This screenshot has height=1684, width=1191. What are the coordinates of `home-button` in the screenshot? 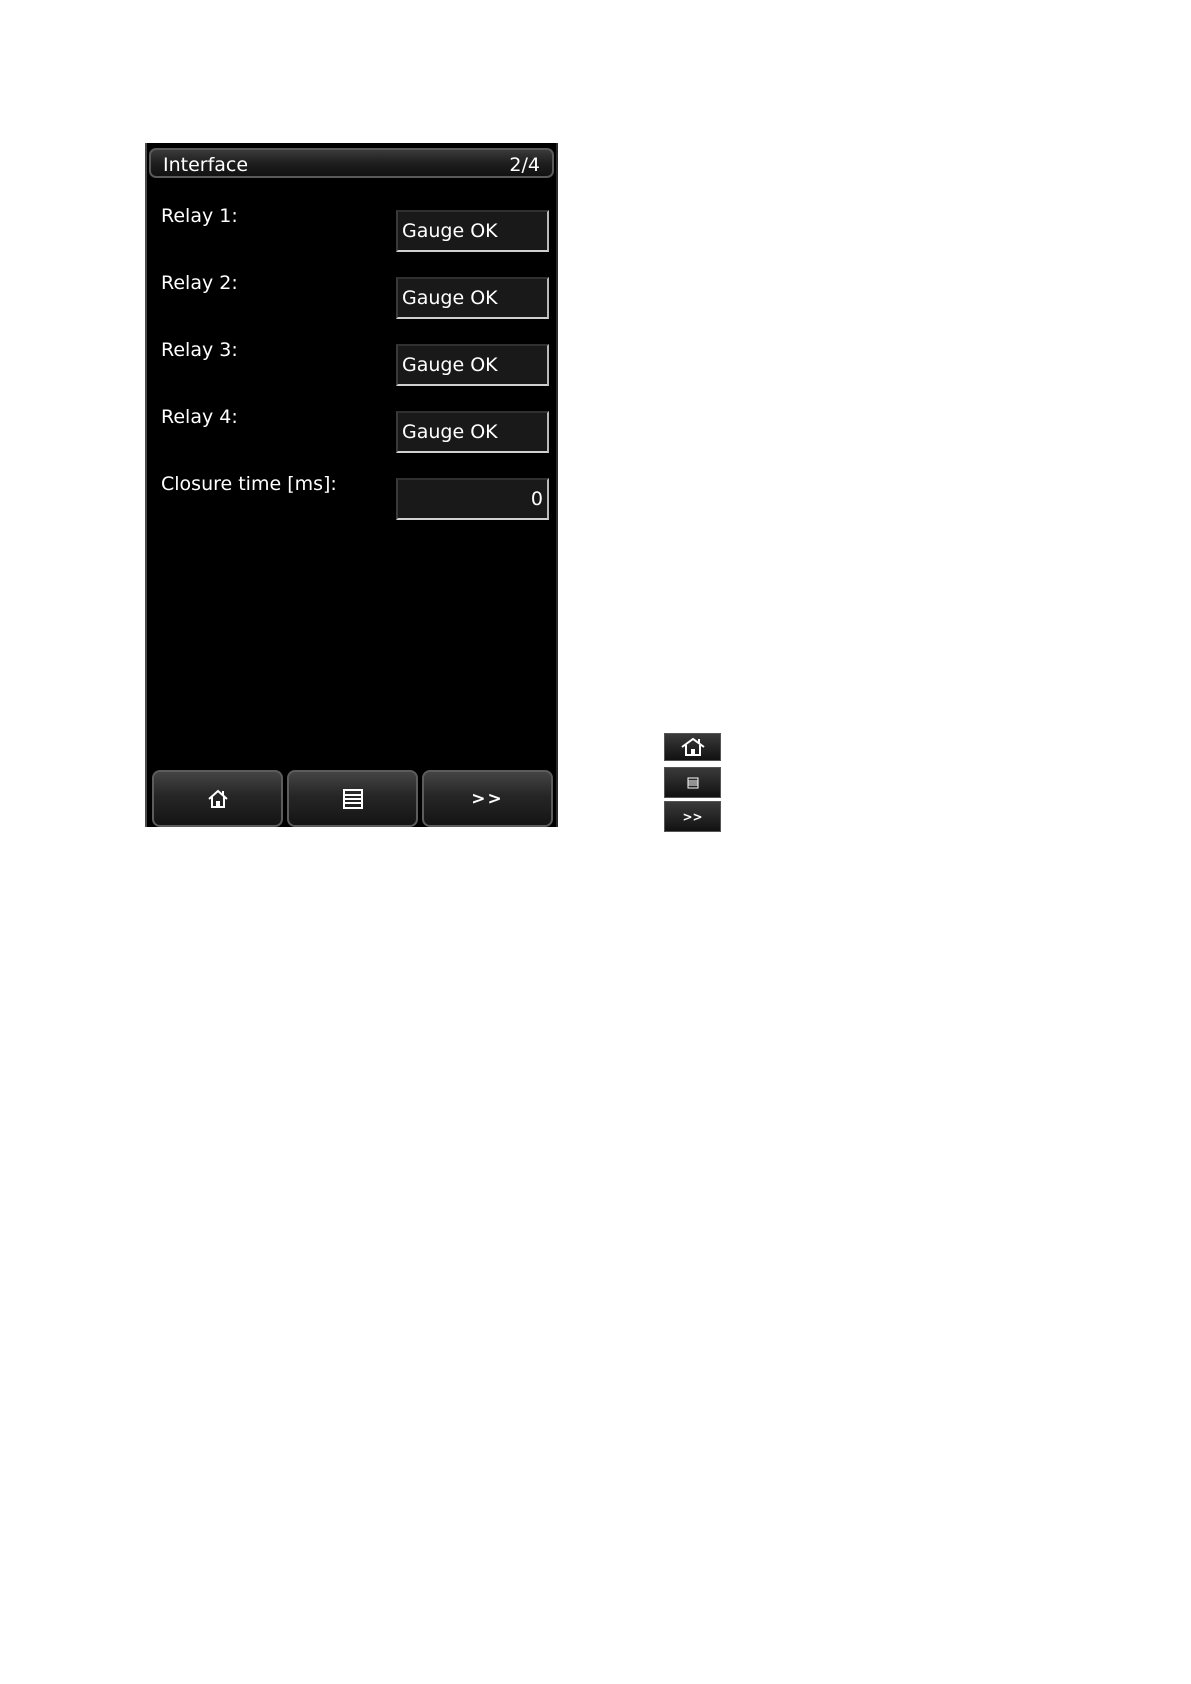 It's located at (217, 798).